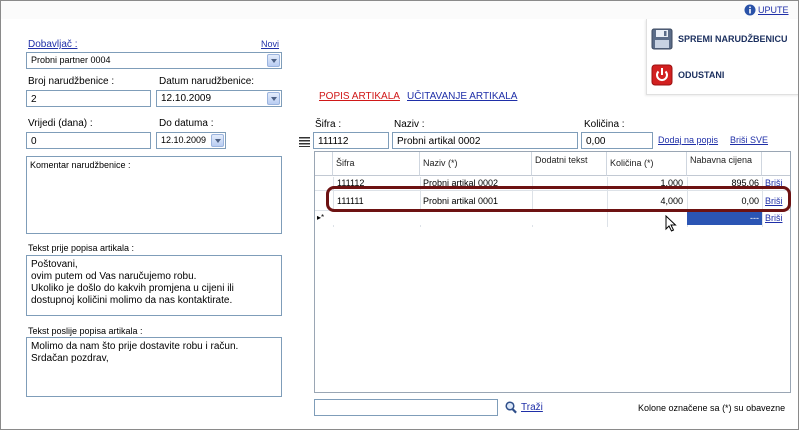 The width and height of the screenshot is (800, 431). I want to click on column-header-naziv: Naziv (*), so click(476, 164).